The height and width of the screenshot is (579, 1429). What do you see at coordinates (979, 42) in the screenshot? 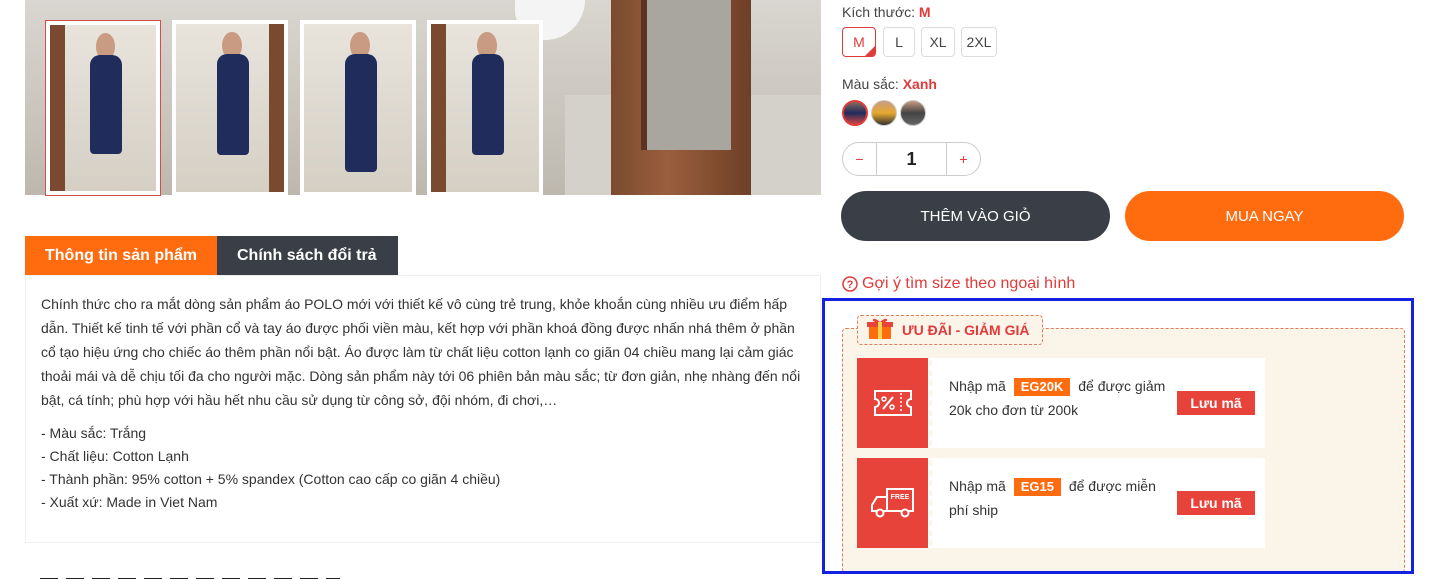
I see `size-option-2xl: 2XL` at bounding box center [979, 42].